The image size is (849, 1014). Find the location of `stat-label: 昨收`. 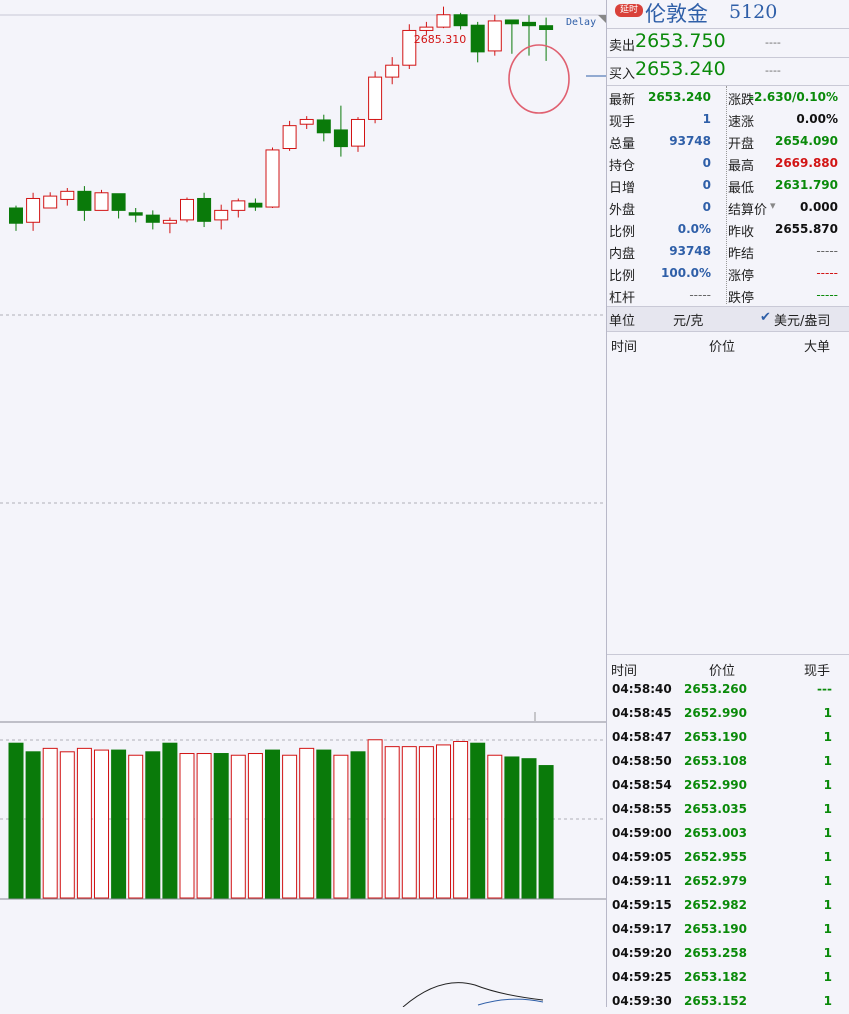

stat-label: 昨收 is located at coordinates (741, 232).